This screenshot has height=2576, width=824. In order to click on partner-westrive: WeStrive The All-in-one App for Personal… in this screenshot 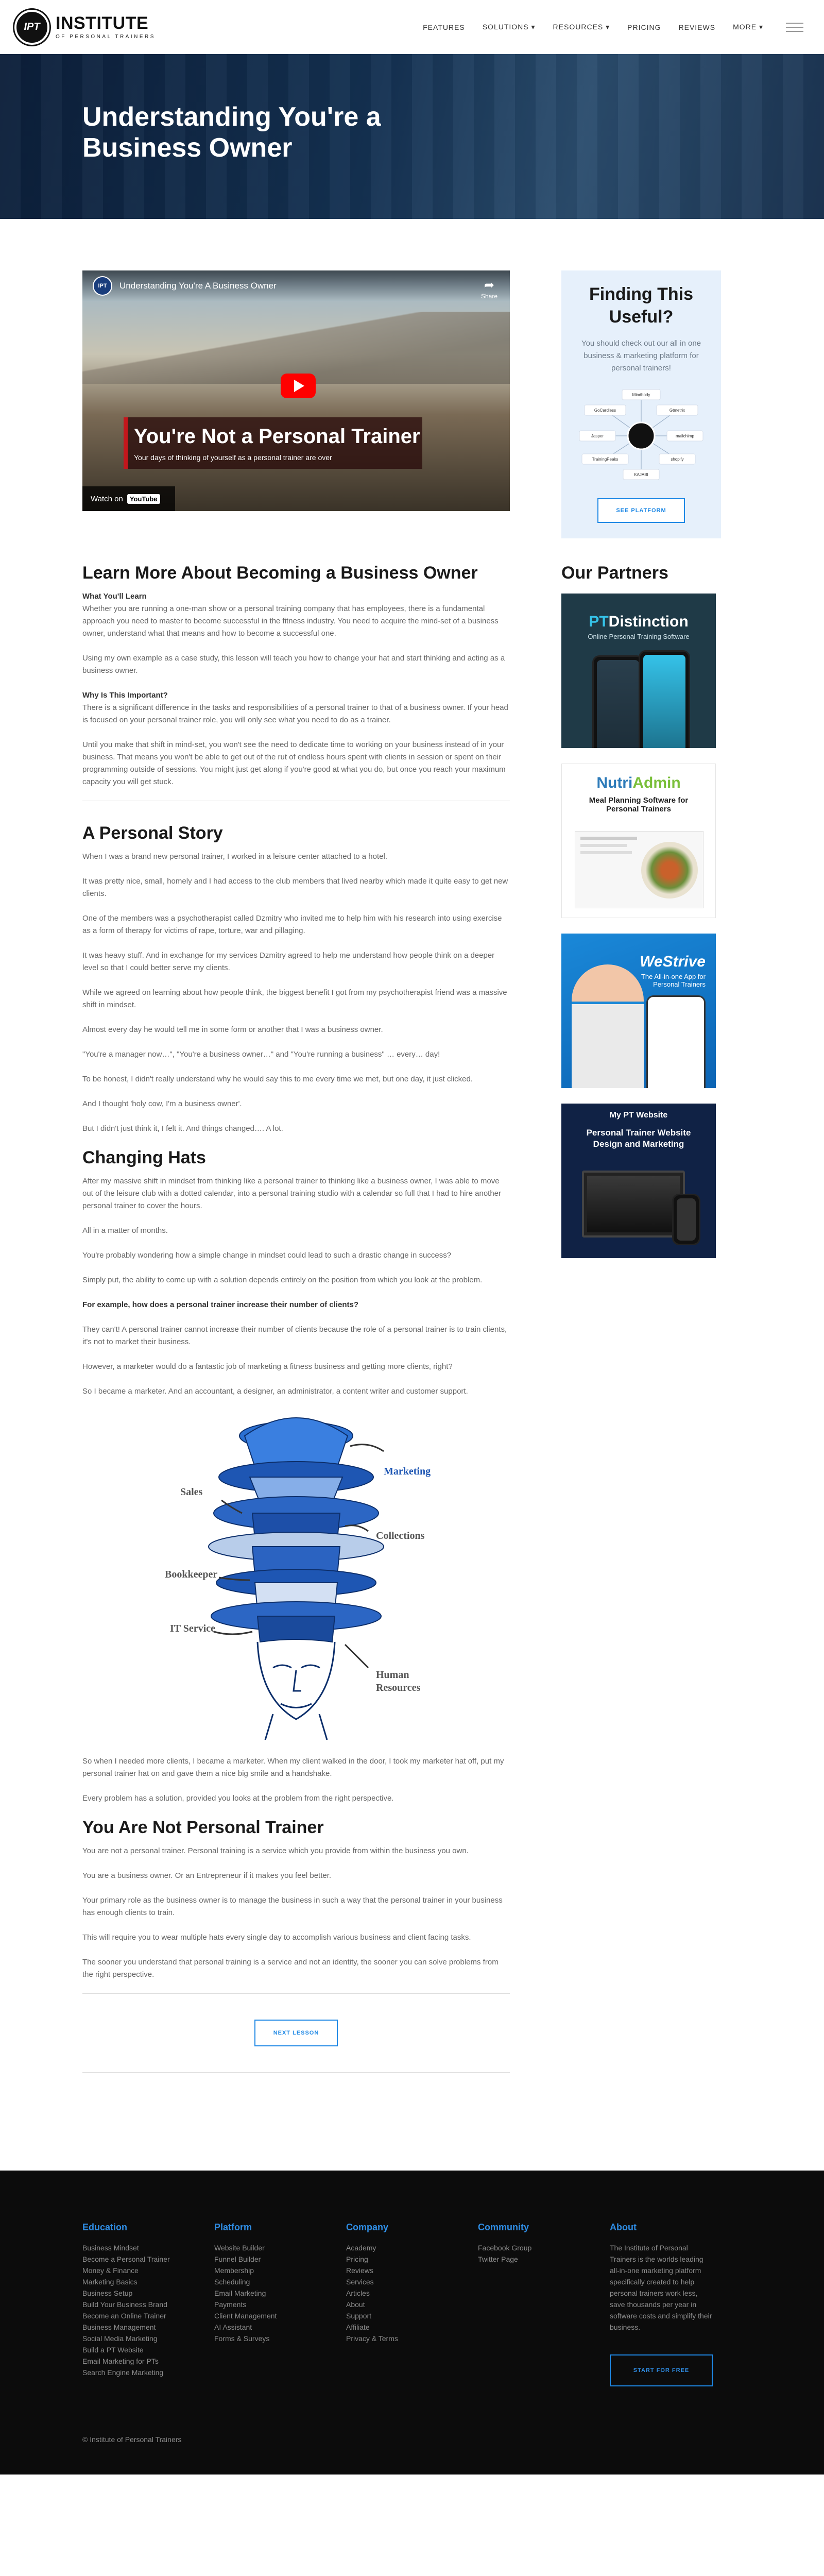, I will do `click(638, 1011)`.